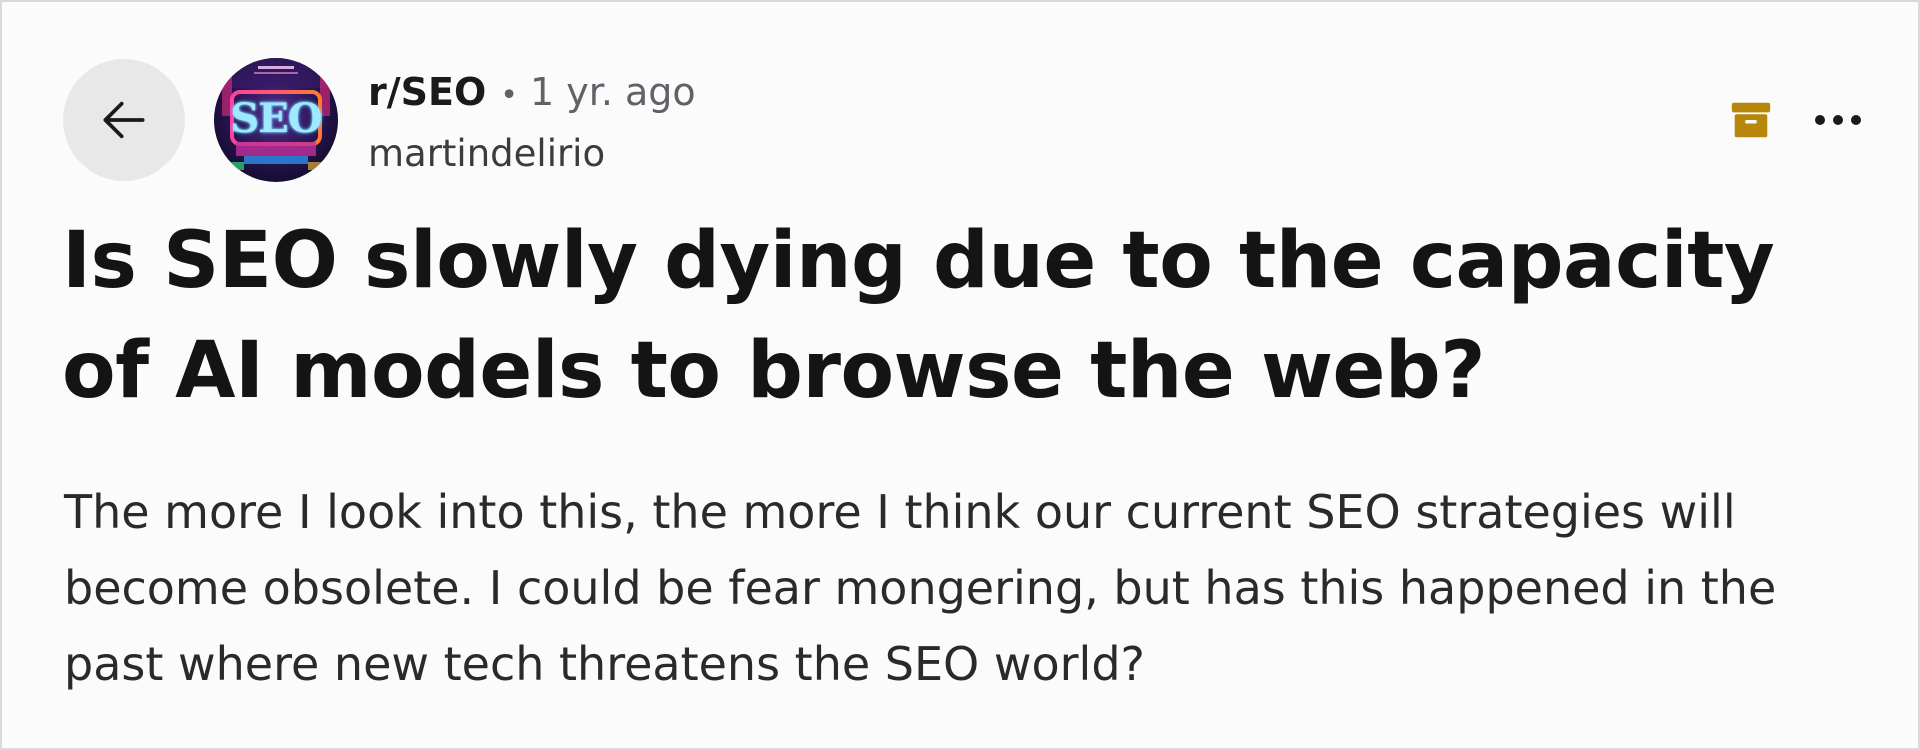 This screenshot has width=1920, height=750. I want to click on more-horizontal-icon, so click(1838, 120).